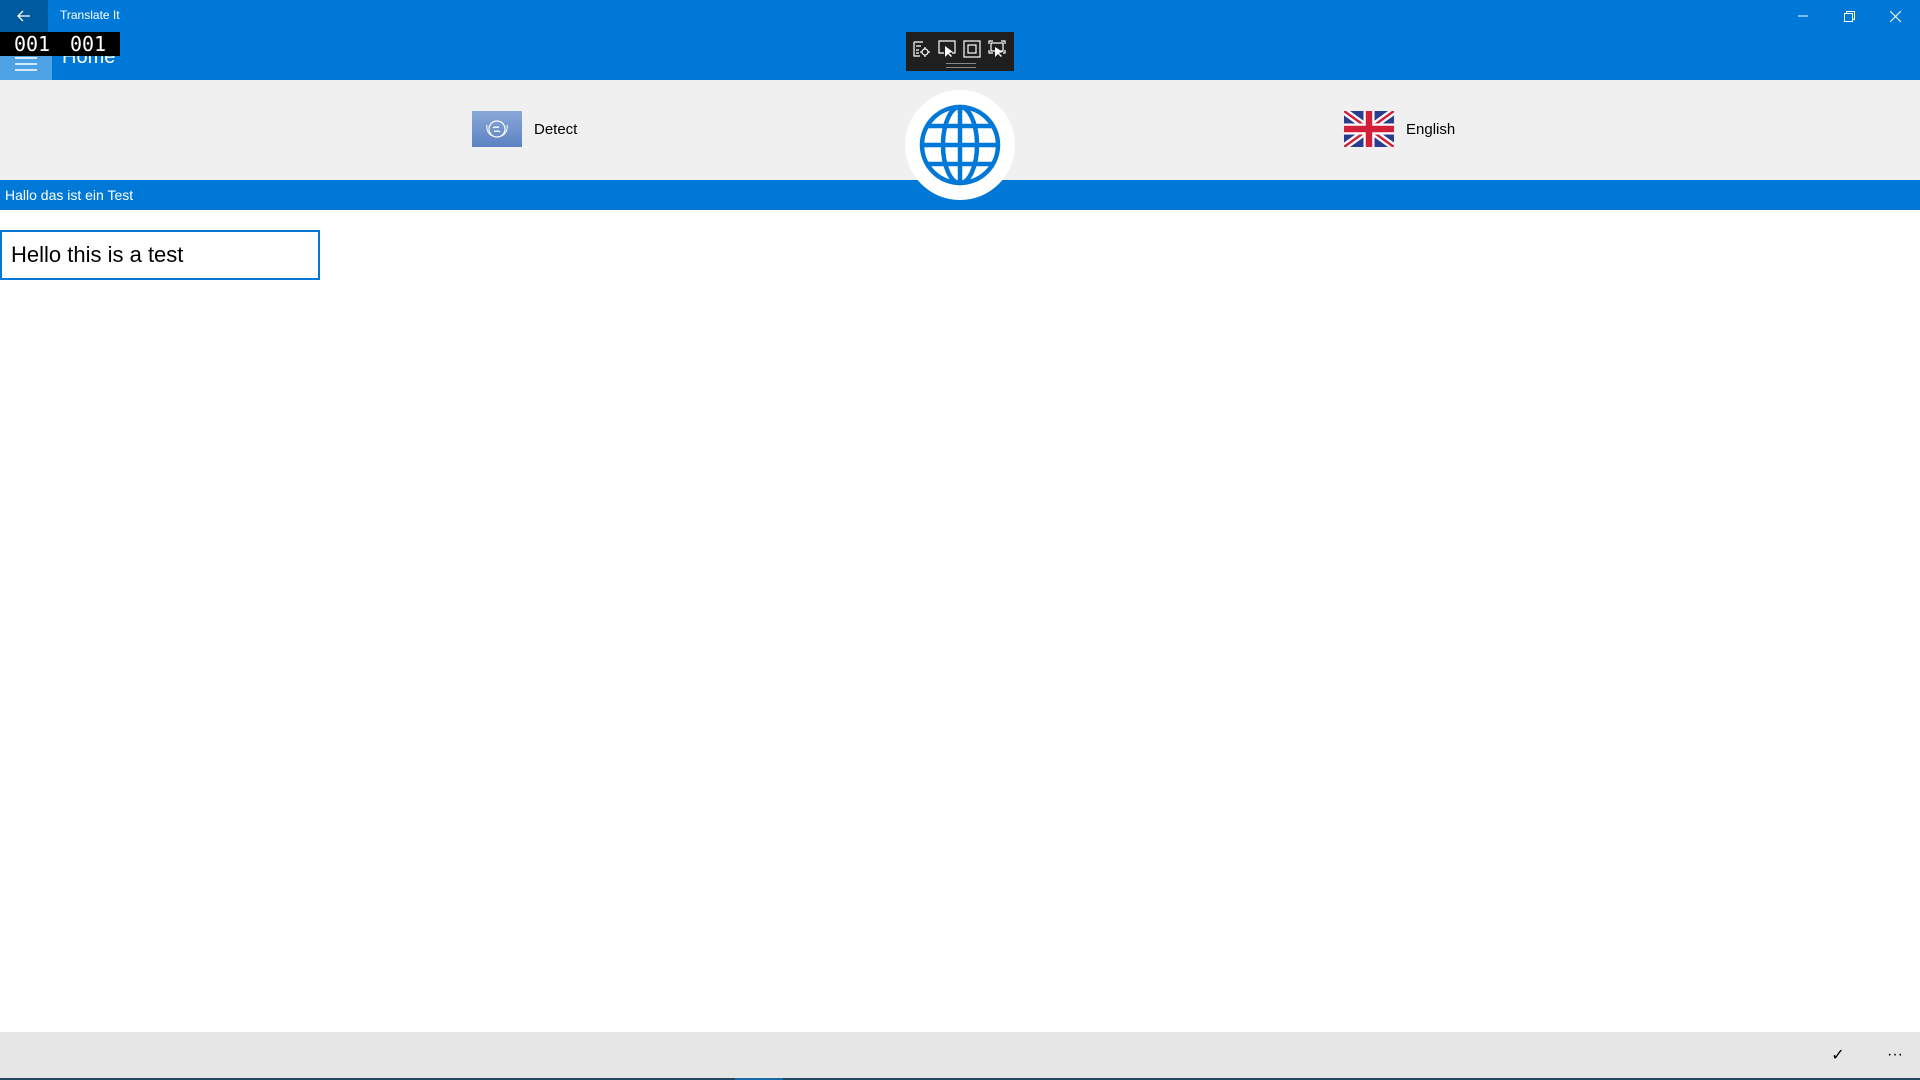 The height and width of the screenshot is (1080, 1920). I want to click on live-visual-tree-button, so click(922, 49).